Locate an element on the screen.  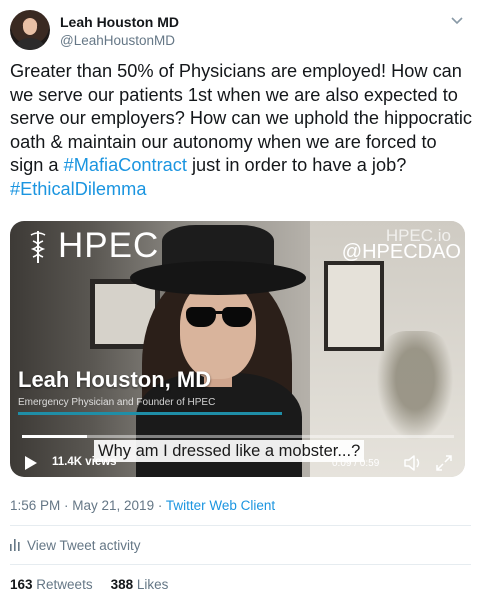
tweet-text-part-2: just in order to have a job? is located at coordinates (296, 165).